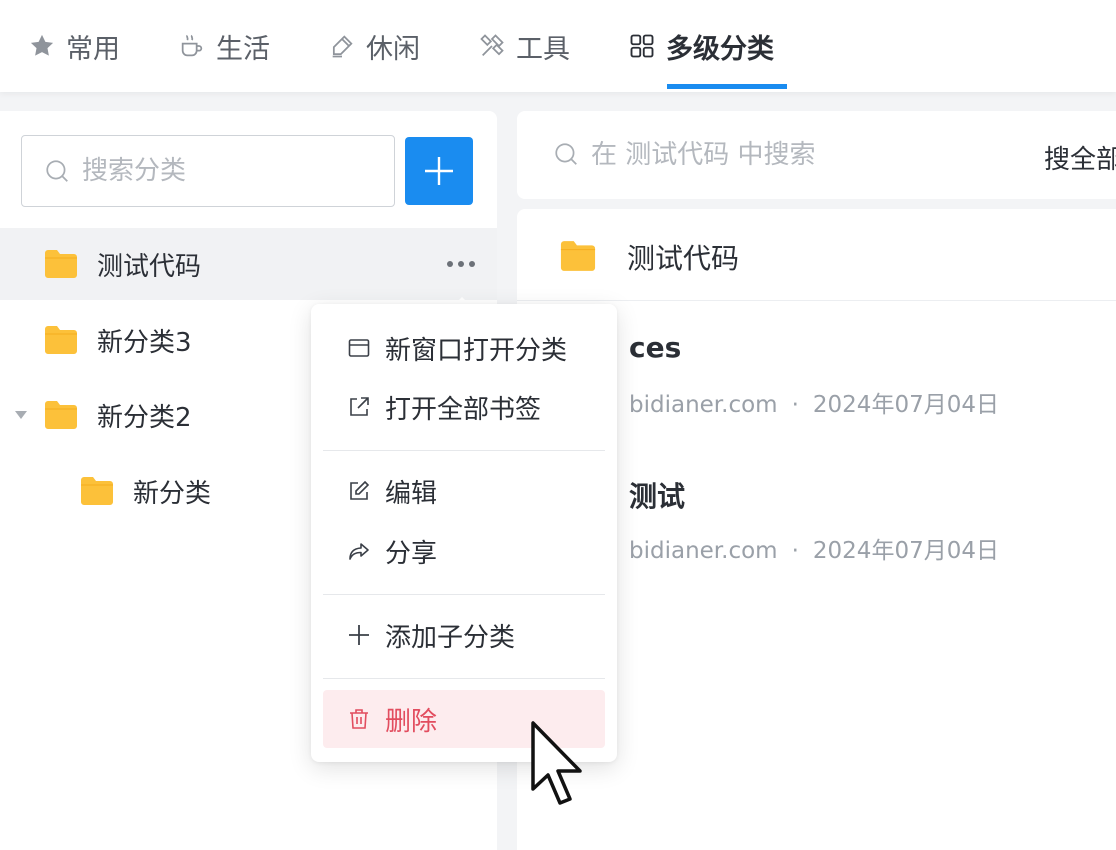 This screenshot has height=850, width=1116. I want to click on tab-tools: 工具, so click(524, 46).